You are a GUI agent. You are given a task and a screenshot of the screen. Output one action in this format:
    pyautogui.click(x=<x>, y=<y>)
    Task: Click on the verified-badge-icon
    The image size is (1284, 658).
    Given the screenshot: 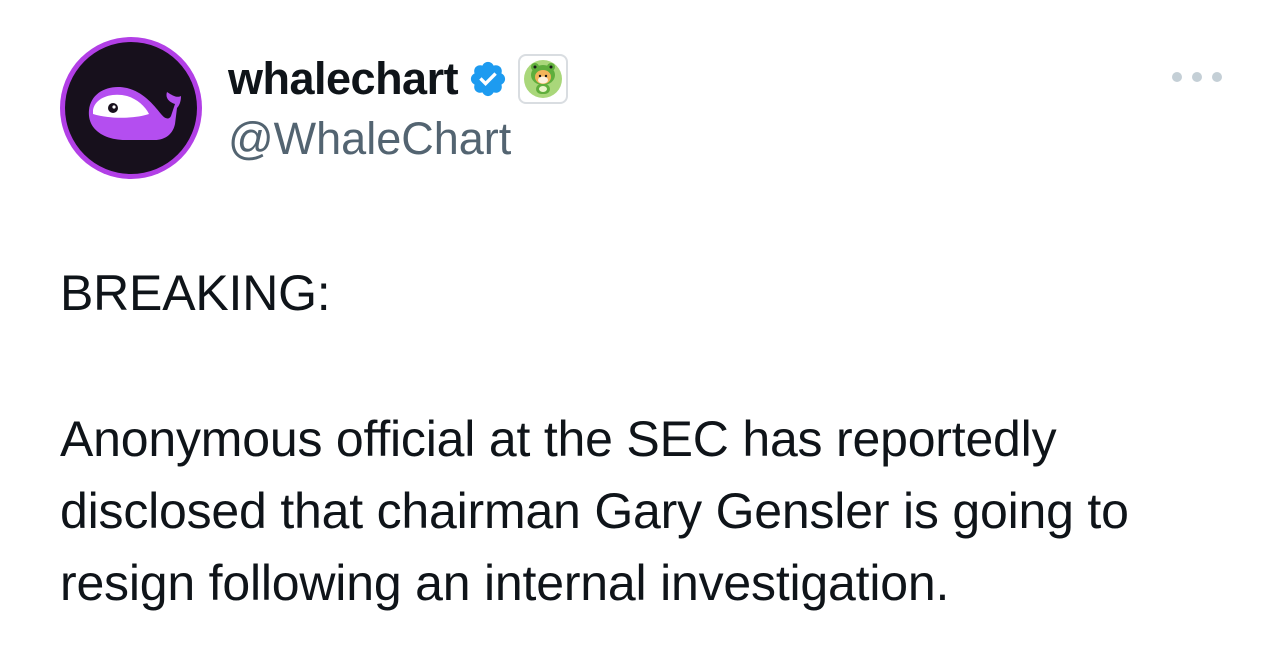 What is the action you would take?
    pyautogui.click(x=488, y=79)
    